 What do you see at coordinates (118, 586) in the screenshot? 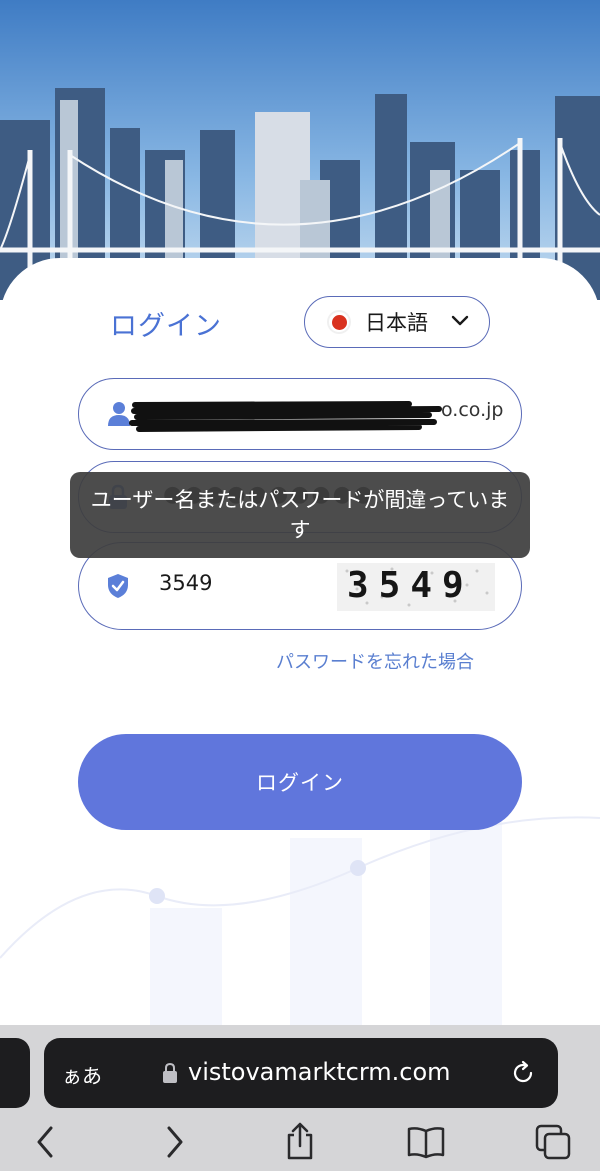
I see `shield-check-icon` at bounding box center [118, 586].